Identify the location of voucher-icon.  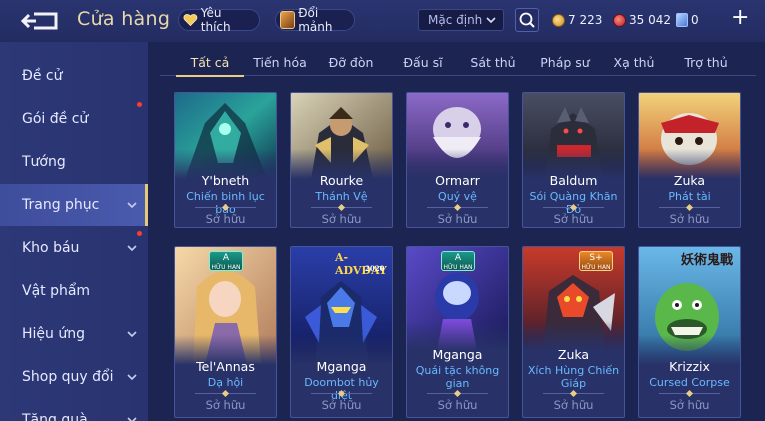
(682, 20).